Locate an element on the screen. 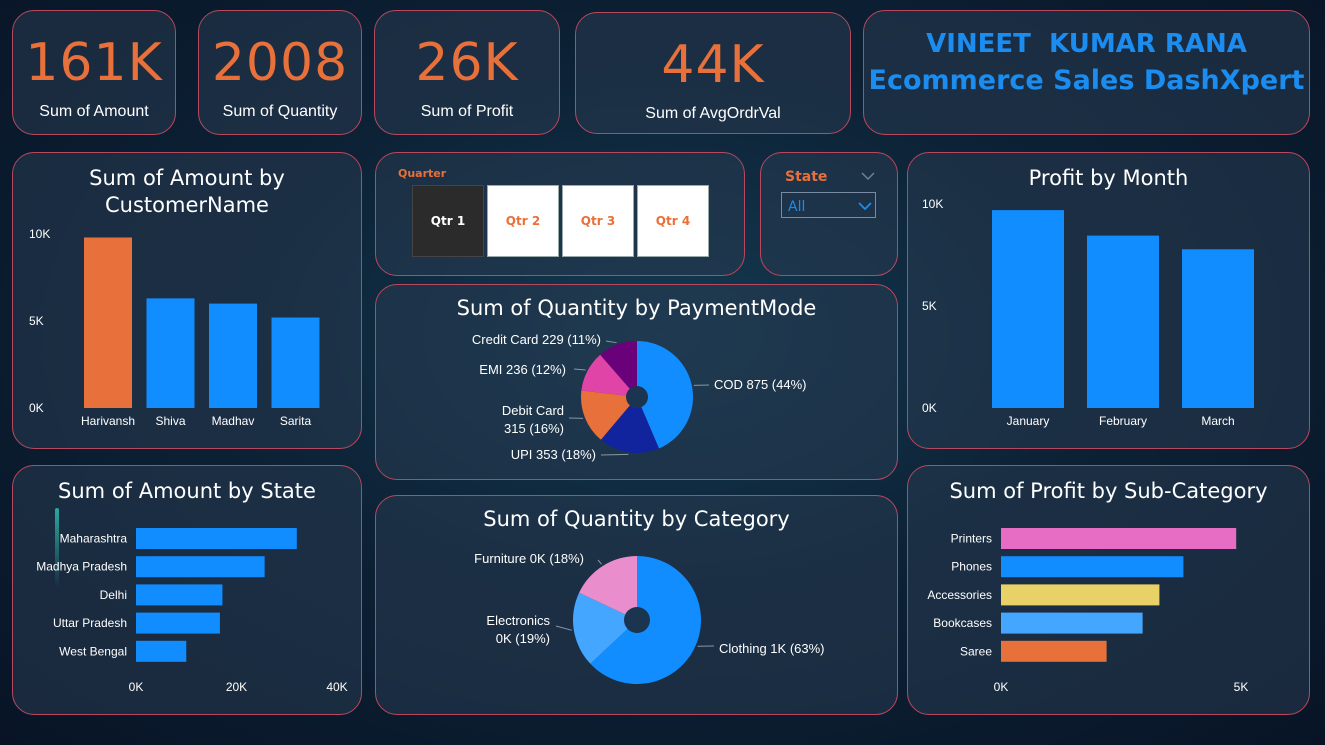 Image resolution: width=1325 pixels, height=745 pixels. x-tick-label: Sarita is located at coordinates (296, 421).